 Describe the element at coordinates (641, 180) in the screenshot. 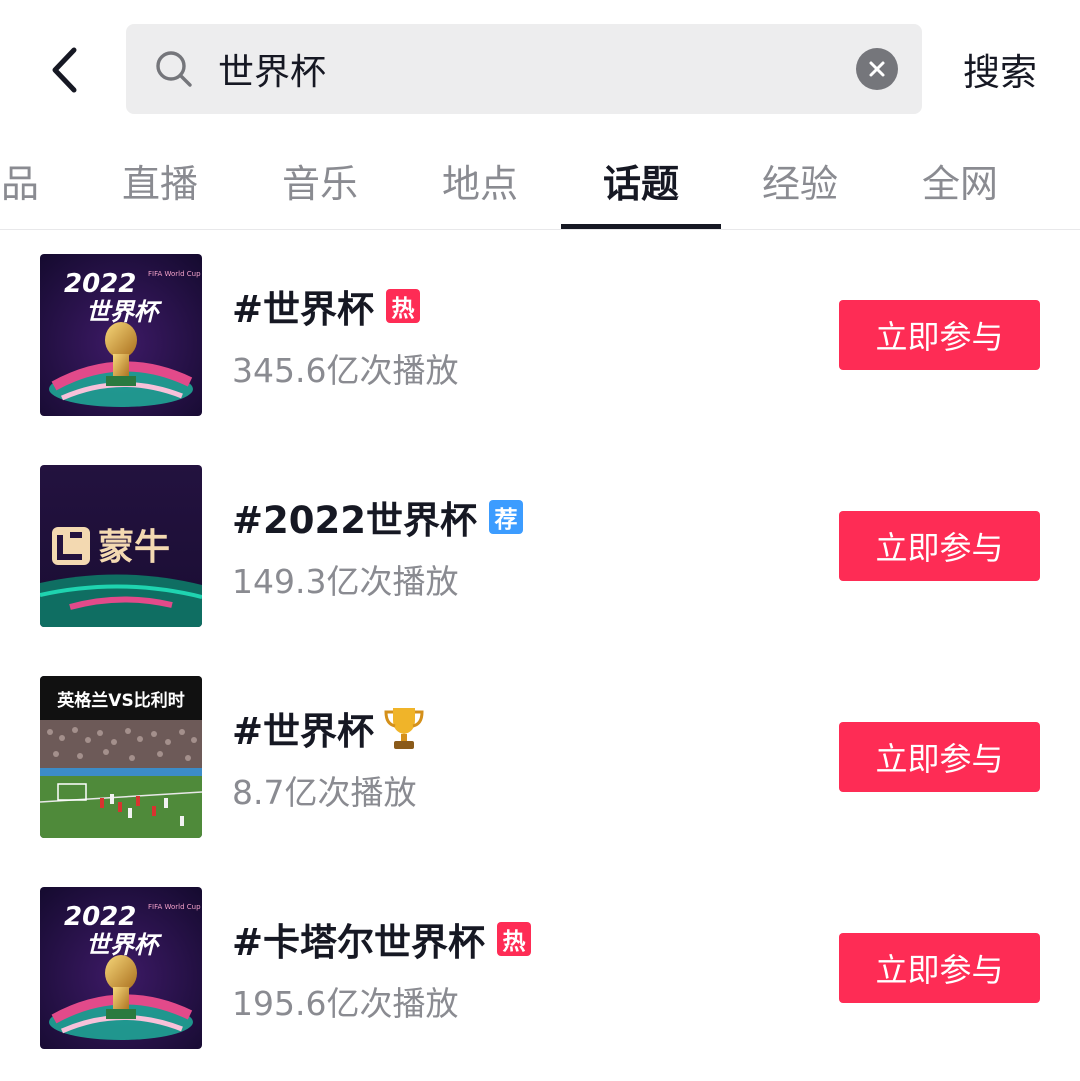

I see `tab-topics: 话题` at that location.